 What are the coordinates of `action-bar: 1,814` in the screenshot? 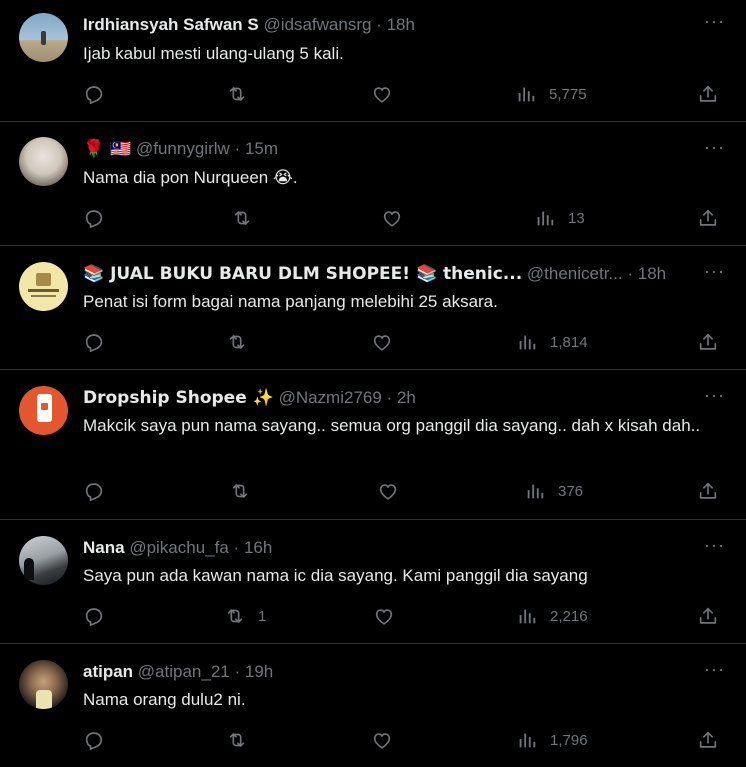 It's located at (403, 342).